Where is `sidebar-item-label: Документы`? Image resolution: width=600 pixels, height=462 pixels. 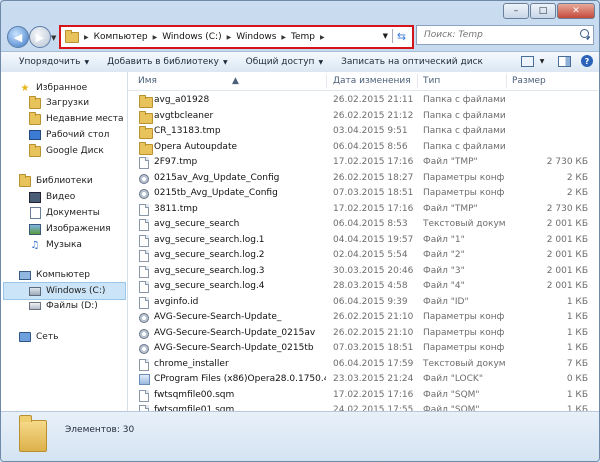 sidebar-item-label: Документы is located at coordinates (73, 213).